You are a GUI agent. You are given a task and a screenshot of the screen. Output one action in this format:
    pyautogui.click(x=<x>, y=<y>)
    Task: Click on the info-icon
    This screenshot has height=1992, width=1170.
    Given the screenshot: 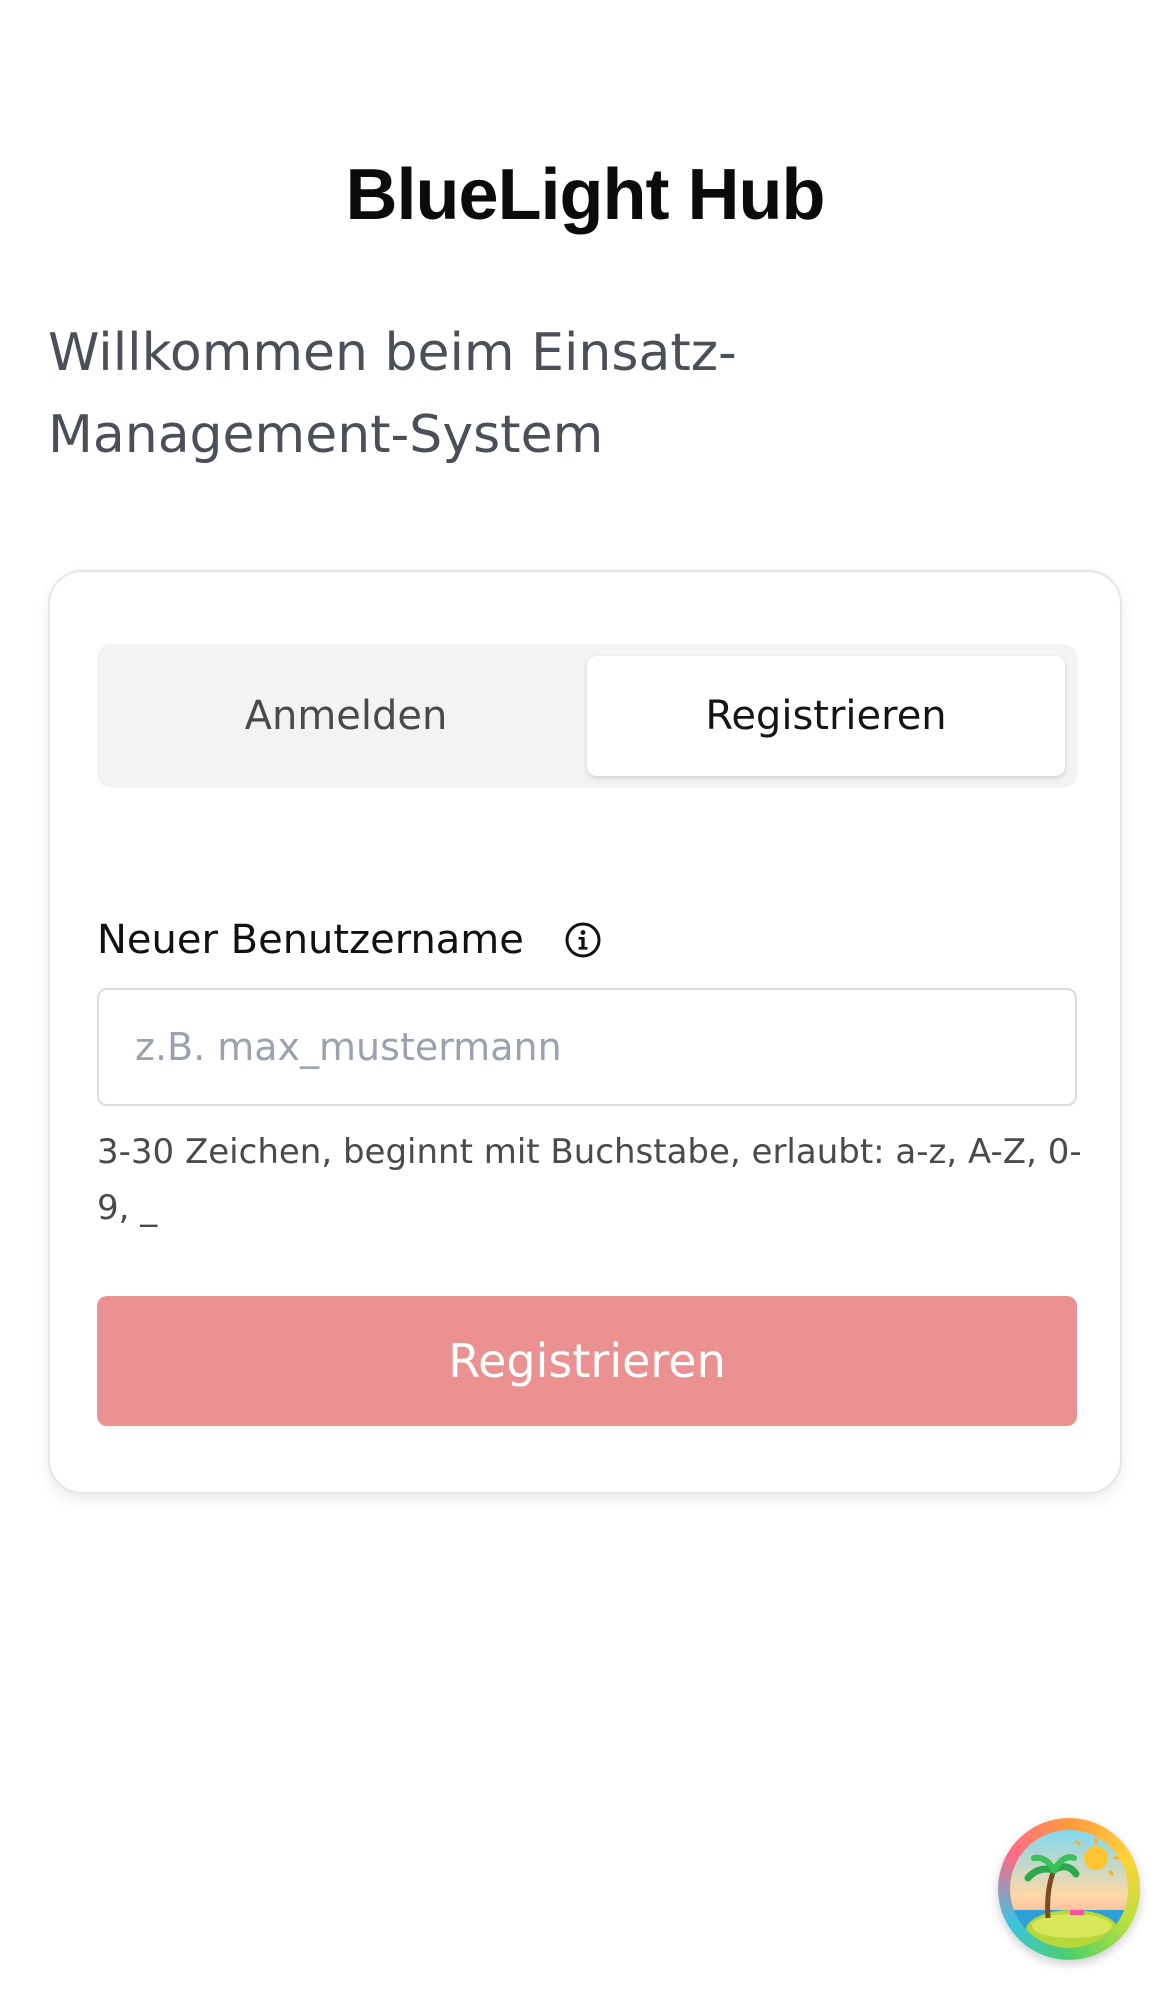 What is the action you would take?
    pyautogui.click(x=583, y=940)
    